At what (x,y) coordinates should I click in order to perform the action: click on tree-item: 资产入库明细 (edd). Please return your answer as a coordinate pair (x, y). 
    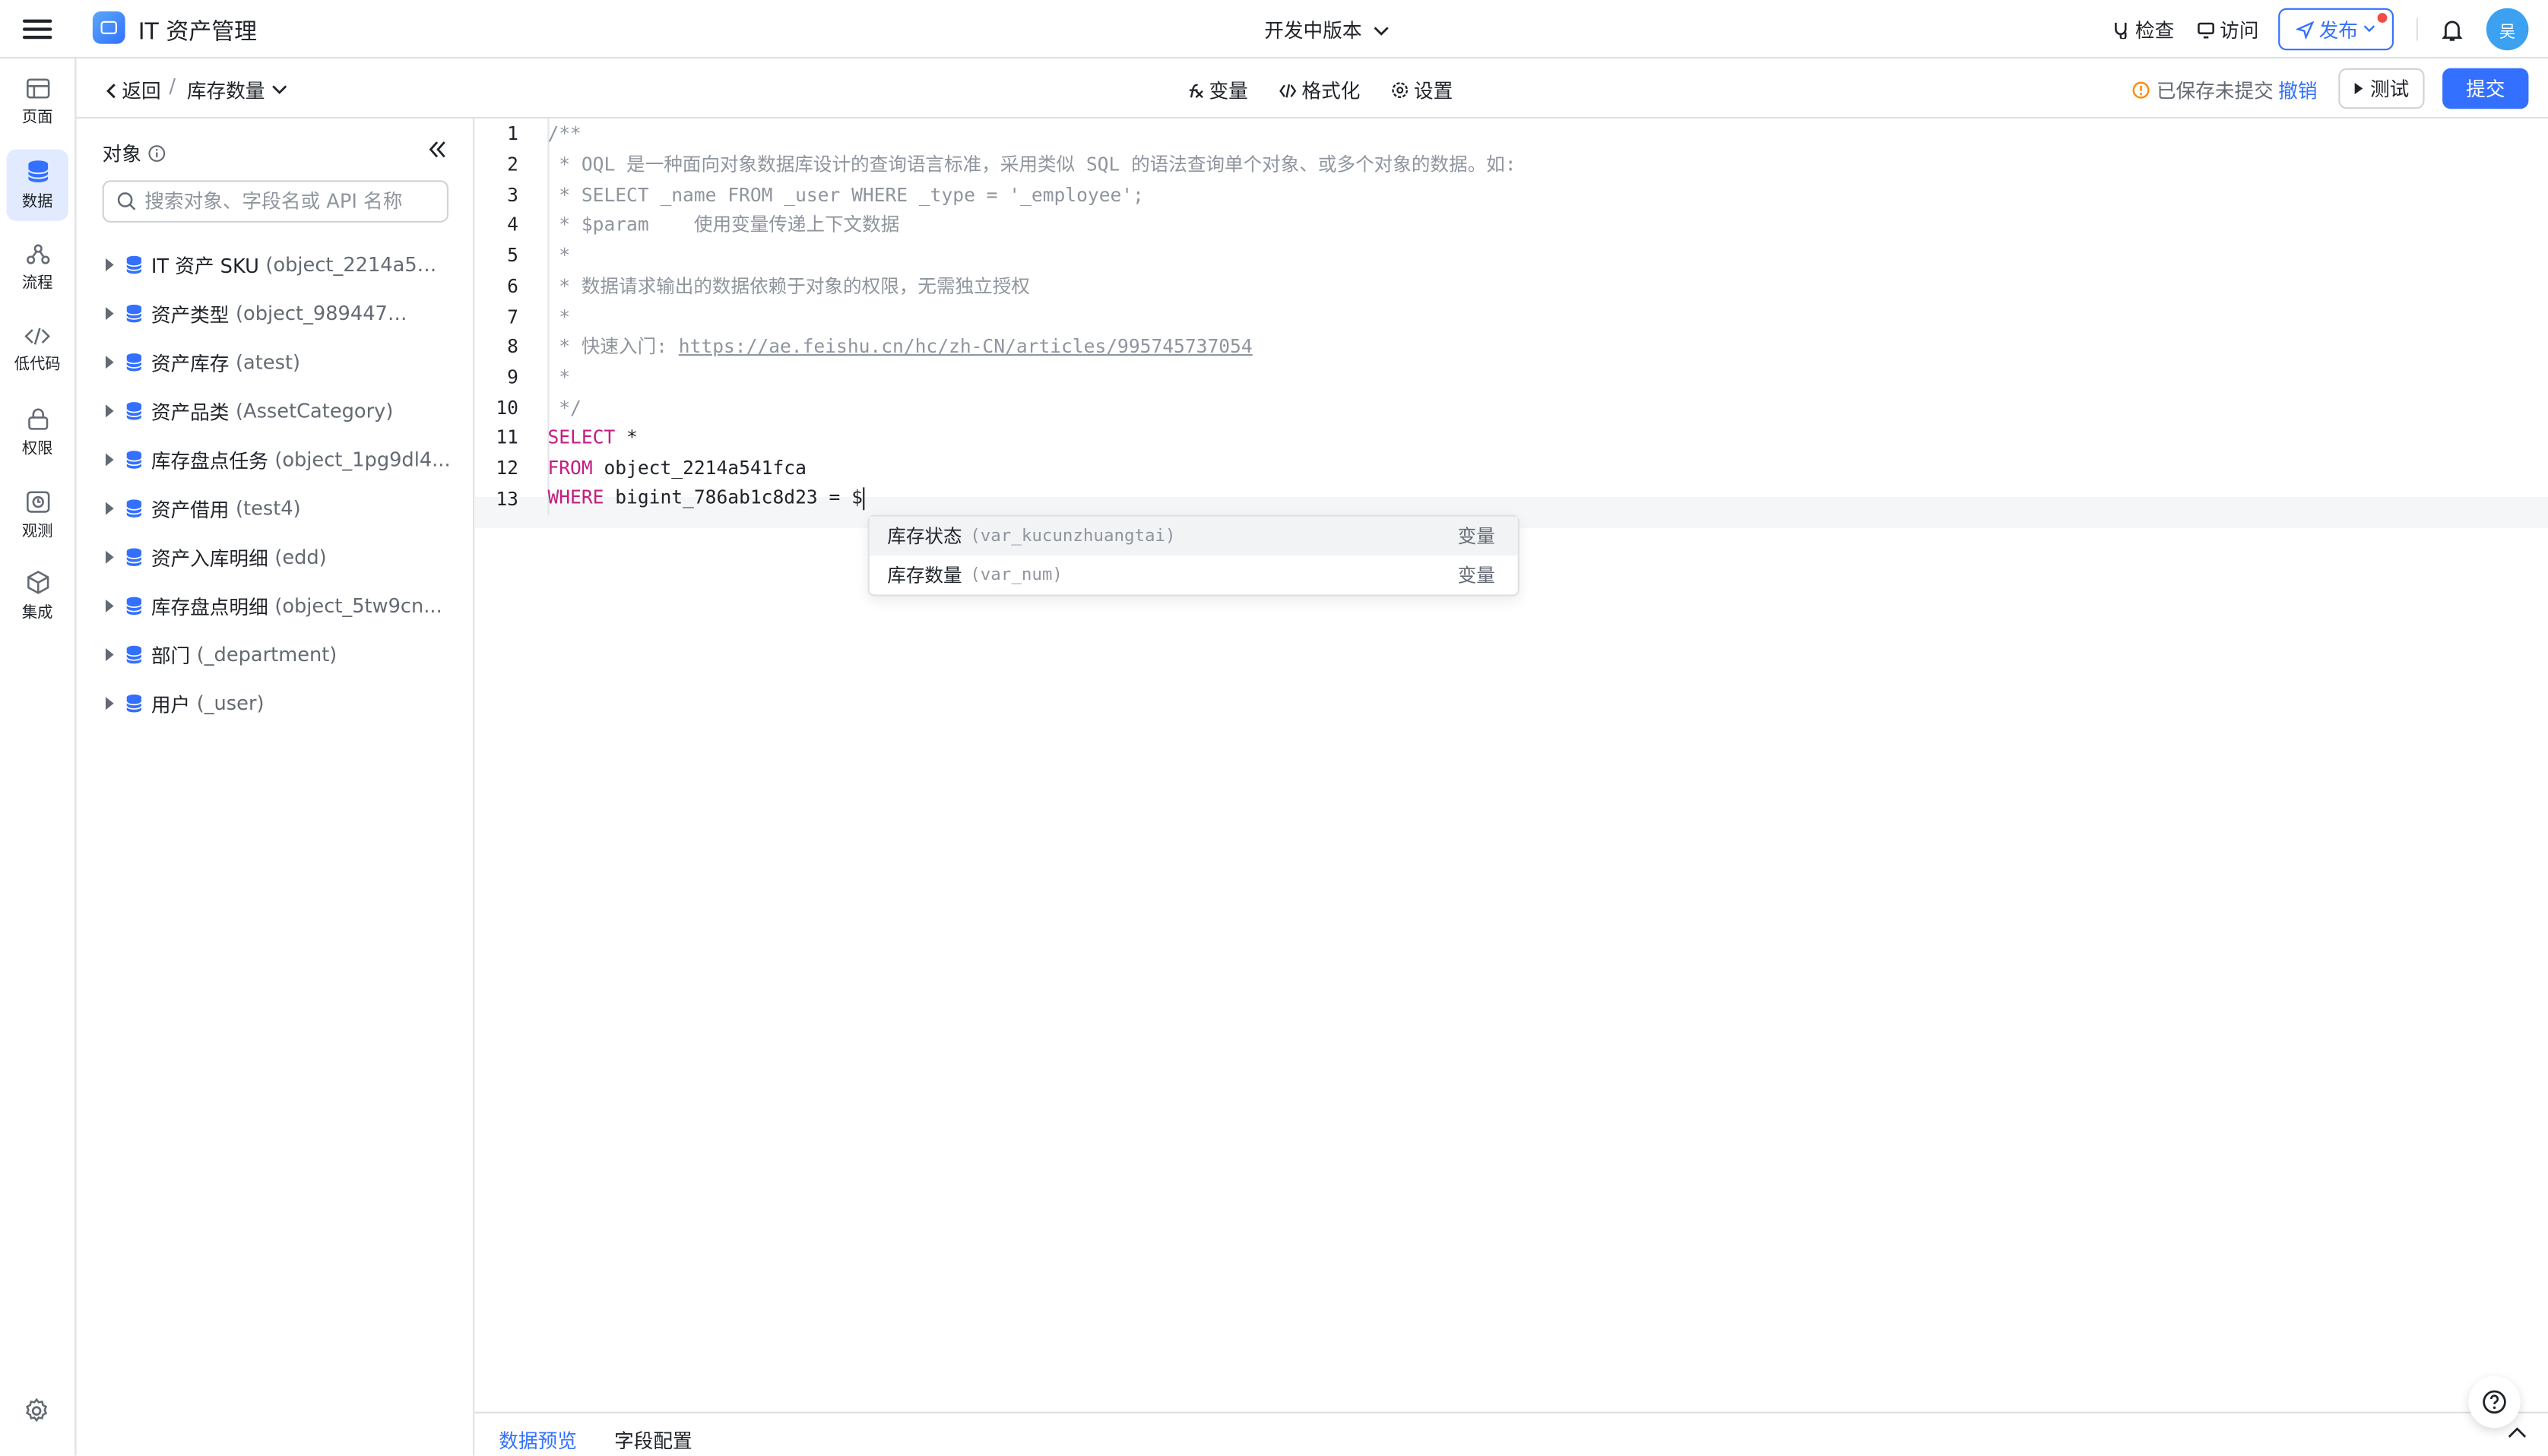
    Looking at the image, I should click on (281, 557).